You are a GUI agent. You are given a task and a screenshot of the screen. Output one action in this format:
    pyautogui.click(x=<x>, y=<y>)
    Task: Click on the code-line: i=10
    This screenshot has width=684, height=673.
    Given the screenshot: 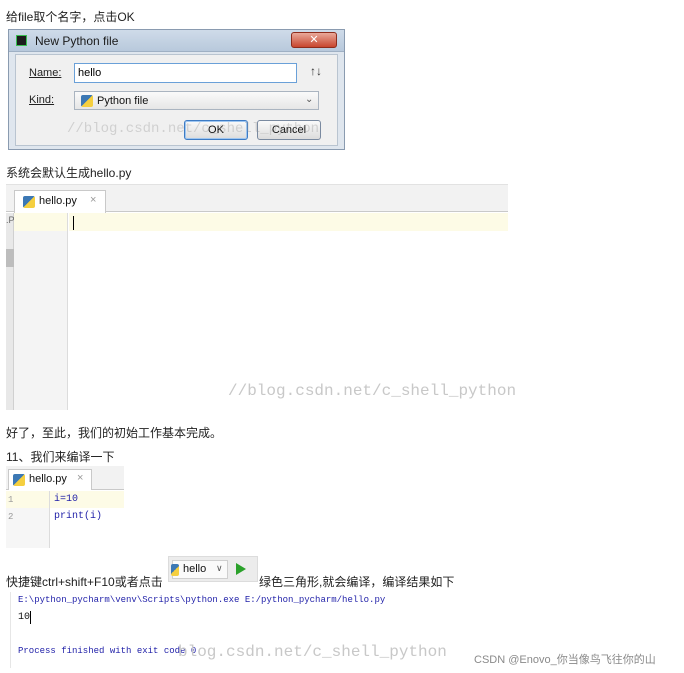 What is the action you would take?
    pyautogui.click(x=66, y=499)
    